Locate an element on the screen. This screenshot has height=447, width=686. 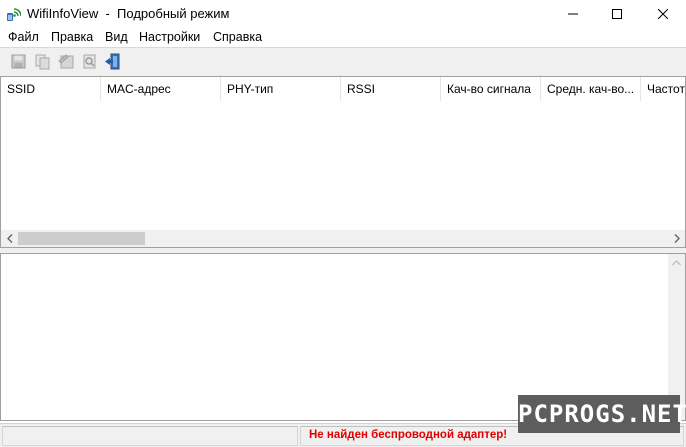
toolbar is located at coordinates (343, 61).